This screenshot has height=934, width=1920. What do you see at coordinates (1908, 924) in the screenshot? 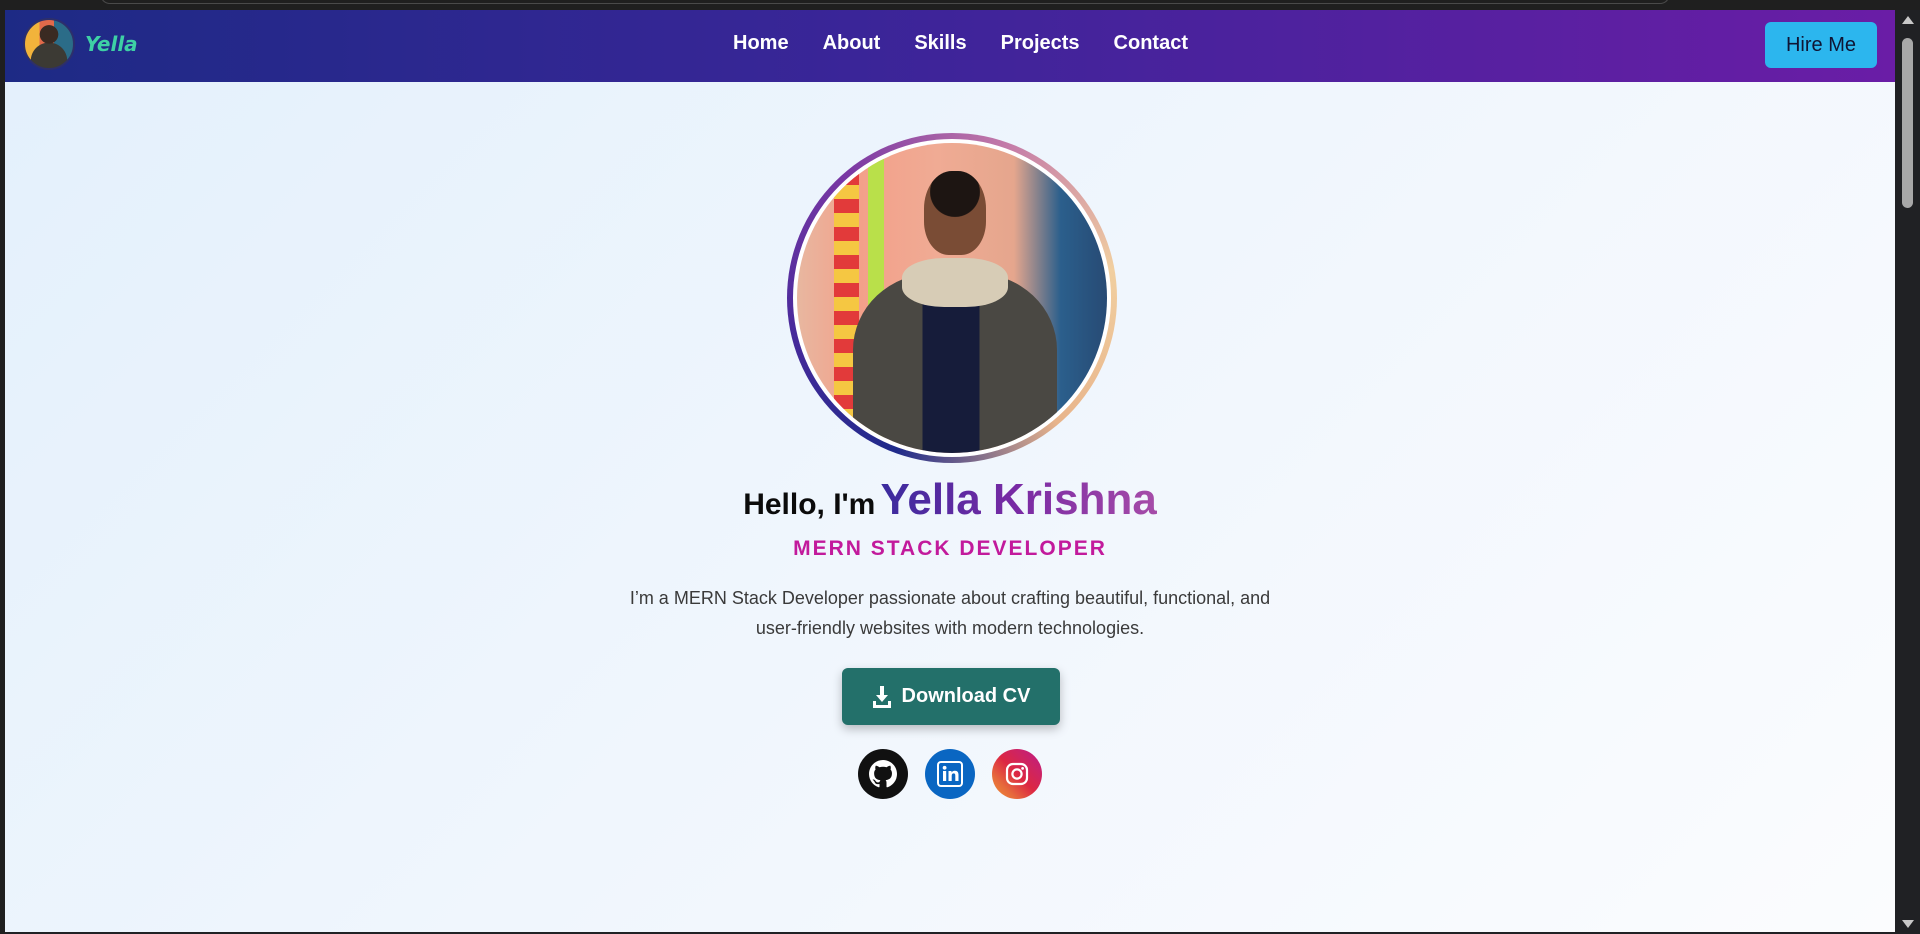
I see `scroll-down-arrow-icon` at bounding box center [1908, 924].